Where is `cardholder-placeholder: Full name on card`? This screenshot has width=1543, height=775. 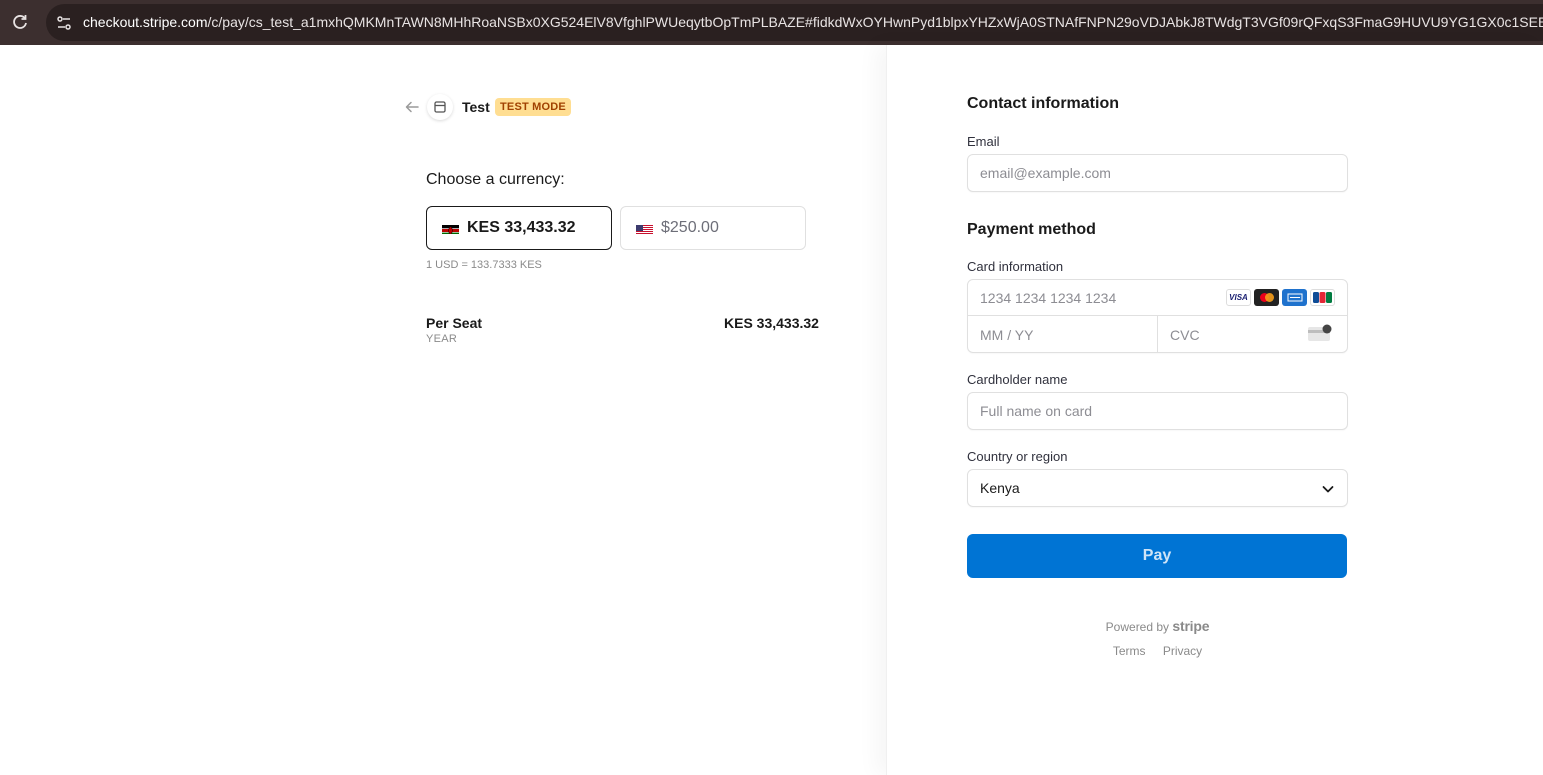 cardholder-placeholder: Full name on card is located at coordinates (1036, 411).